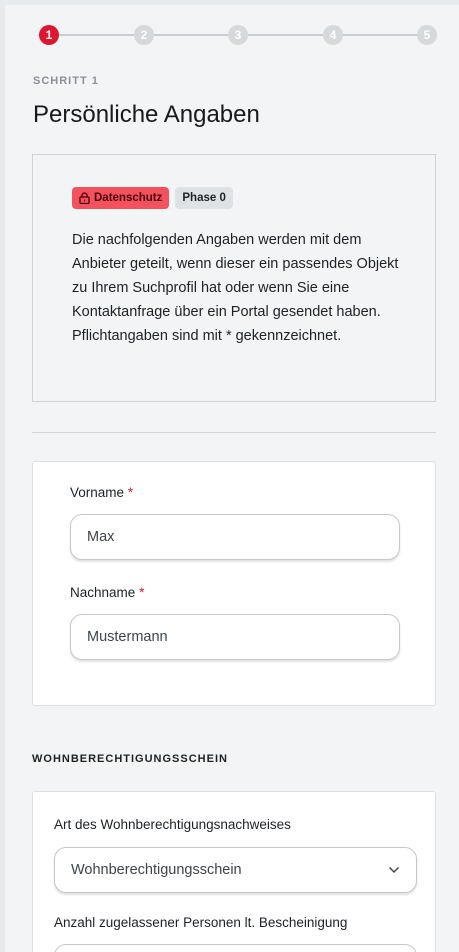 This screenshot has width=459, height=952. Describe the element at coordinates (103, 592) in the screenshot. I see `lastname-label-text: Nachname` at that location.